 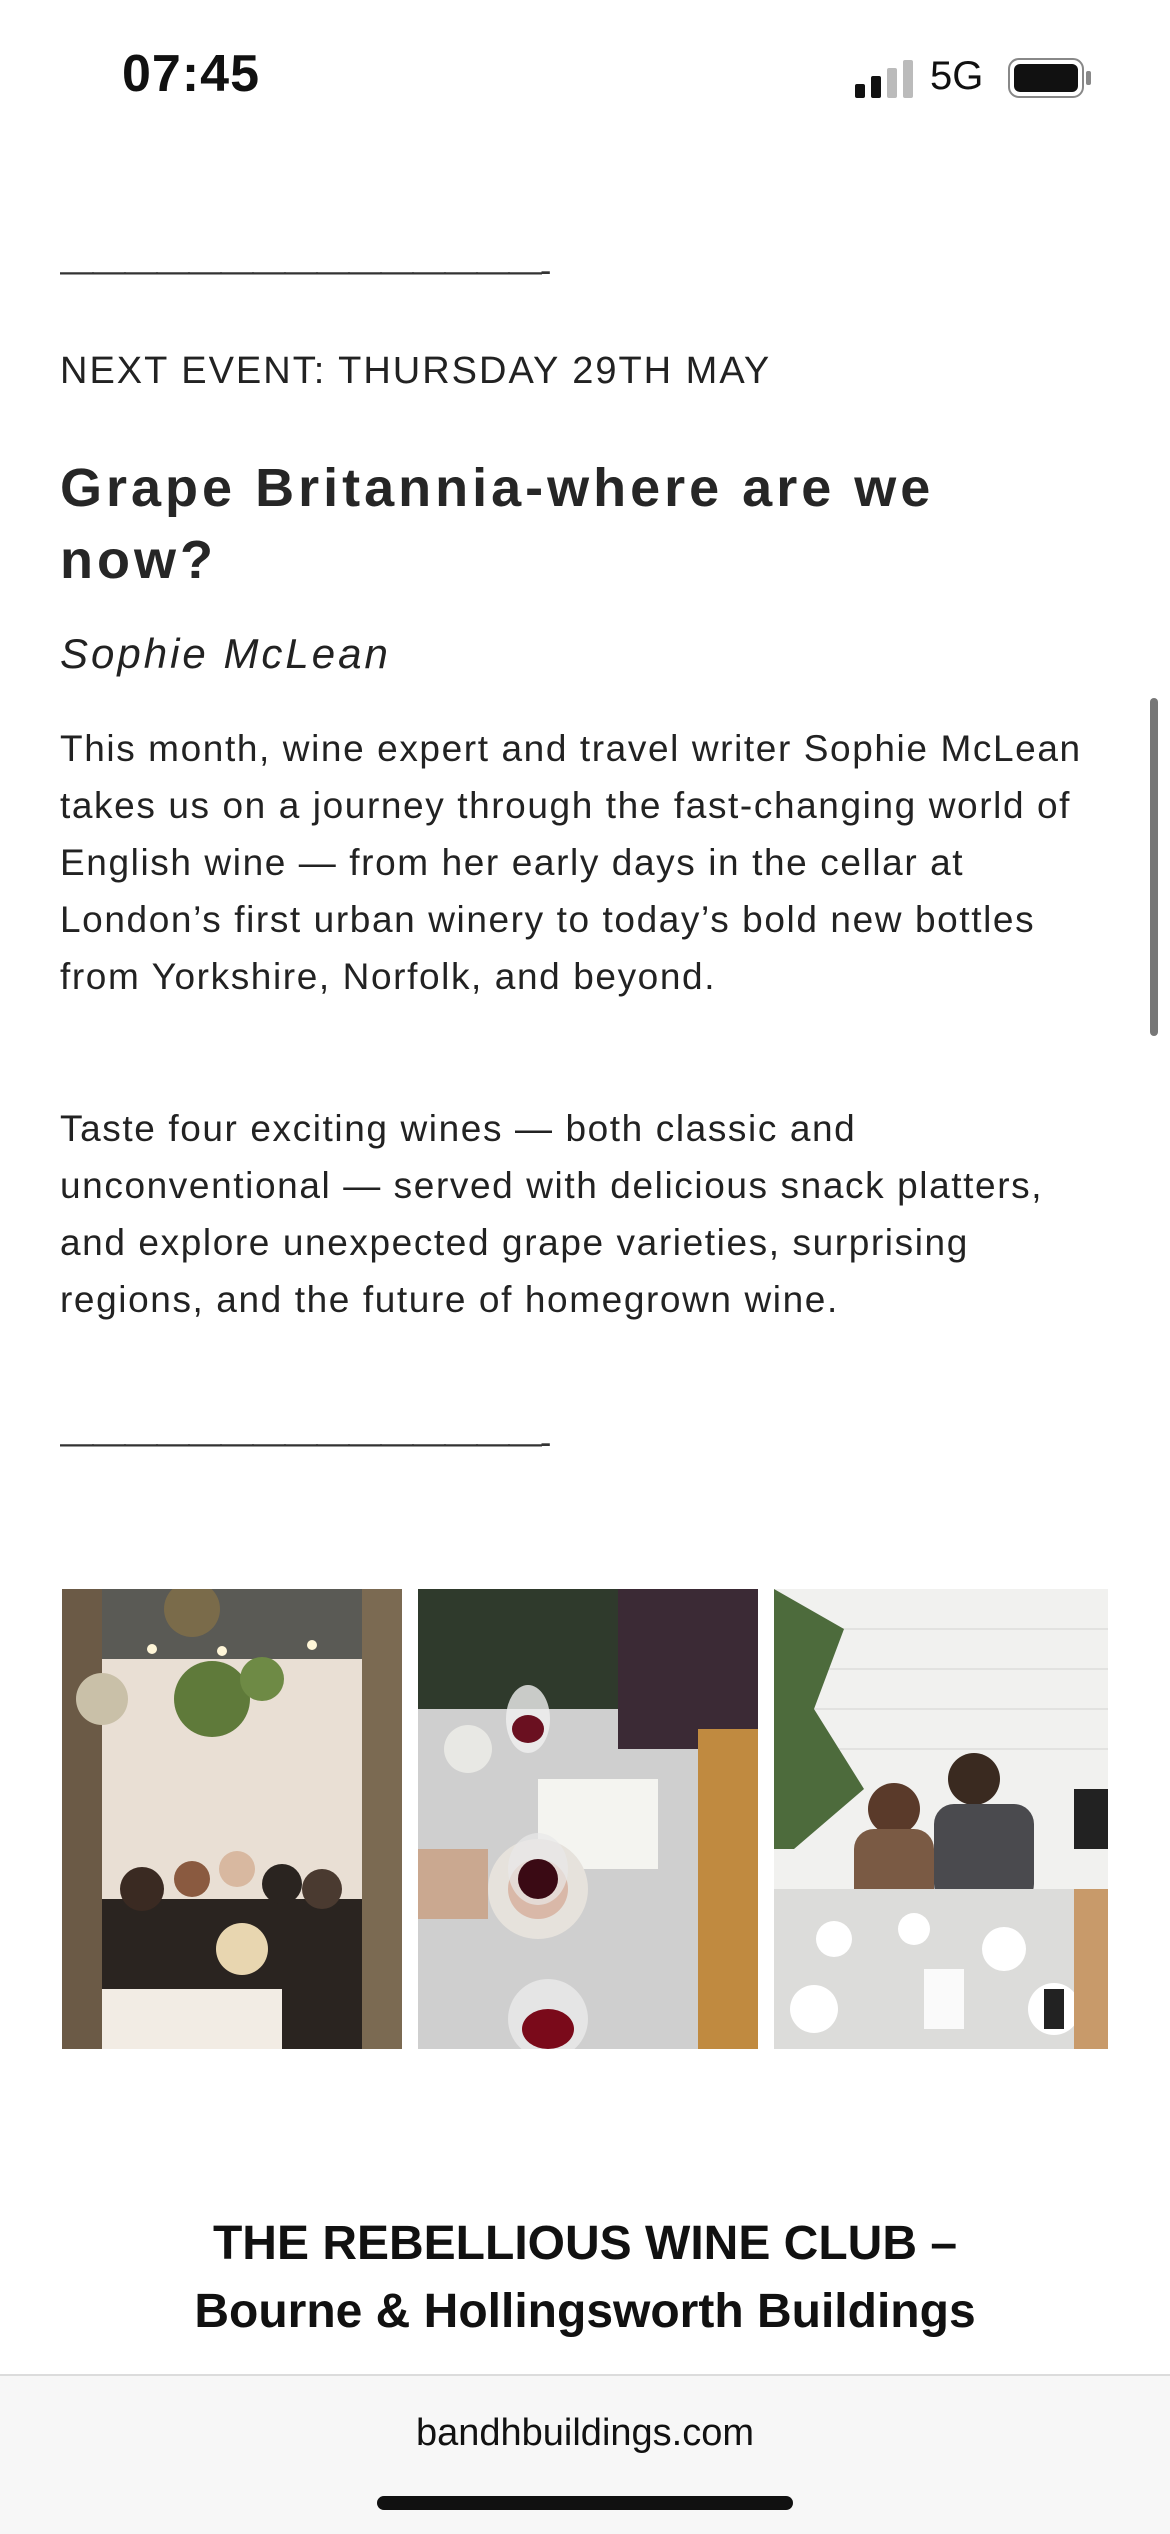 What do you see at coordinates (941, 1819) in the screenshot?
I see `couple-tasting-photo` at bounding box center [941, 1819].